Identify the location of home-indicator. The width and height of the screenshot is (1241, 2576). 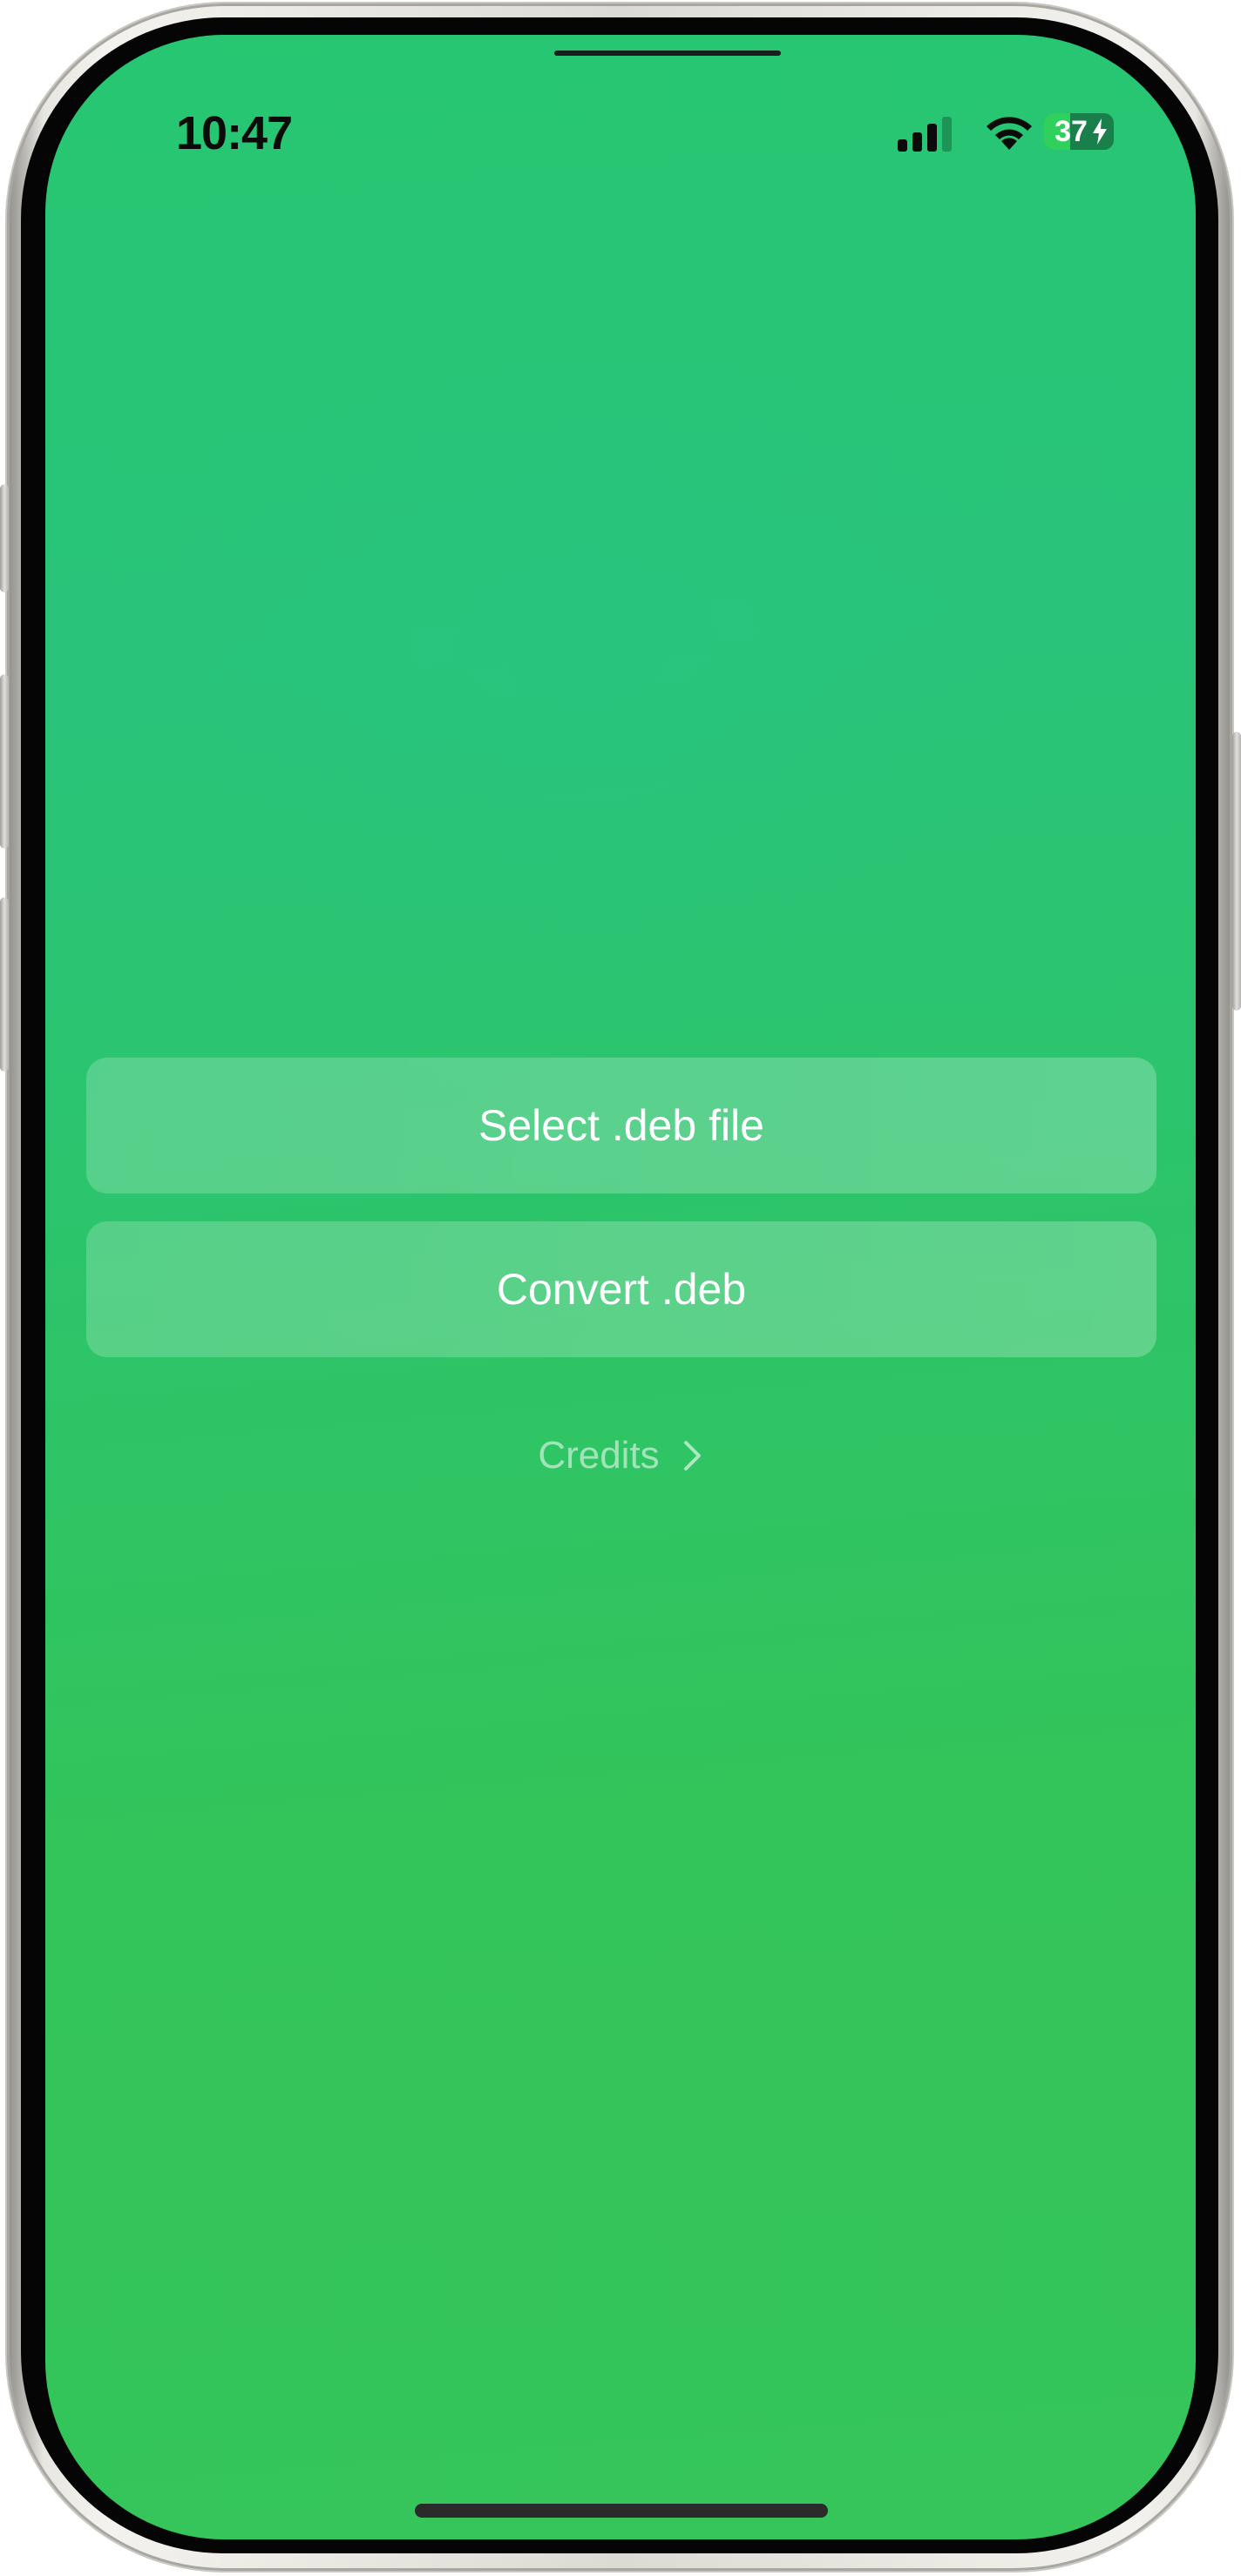
(621, 2511).